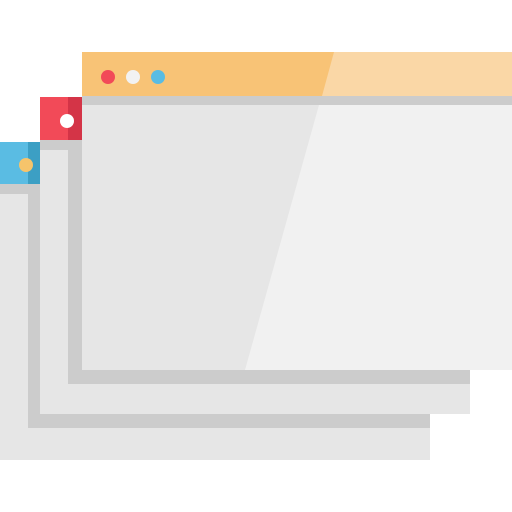 The width and height of the screenshot is (512, 512). Describe the element at coordinates (417, 74) in the screenshot. I see `front-window-titlebar-highlight` at that location.